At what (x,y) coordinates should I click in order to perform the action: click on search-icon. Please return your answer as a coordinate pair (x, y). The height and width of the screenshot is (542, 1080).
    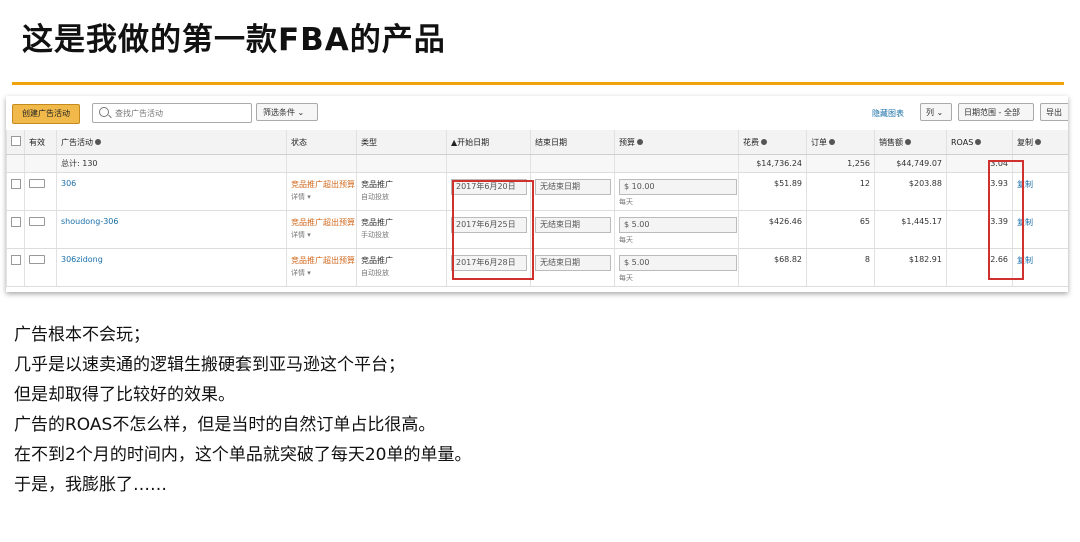
    Looking at the image, I should click on (104, 112).